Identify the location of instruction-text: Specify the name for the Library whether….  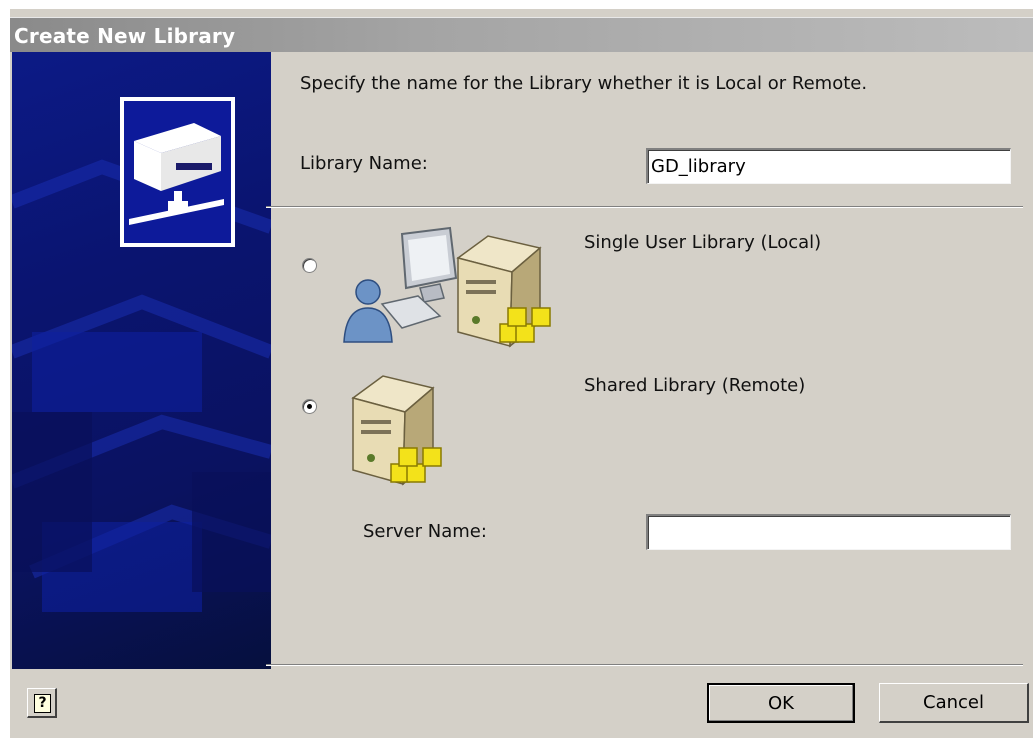
(584, 83).